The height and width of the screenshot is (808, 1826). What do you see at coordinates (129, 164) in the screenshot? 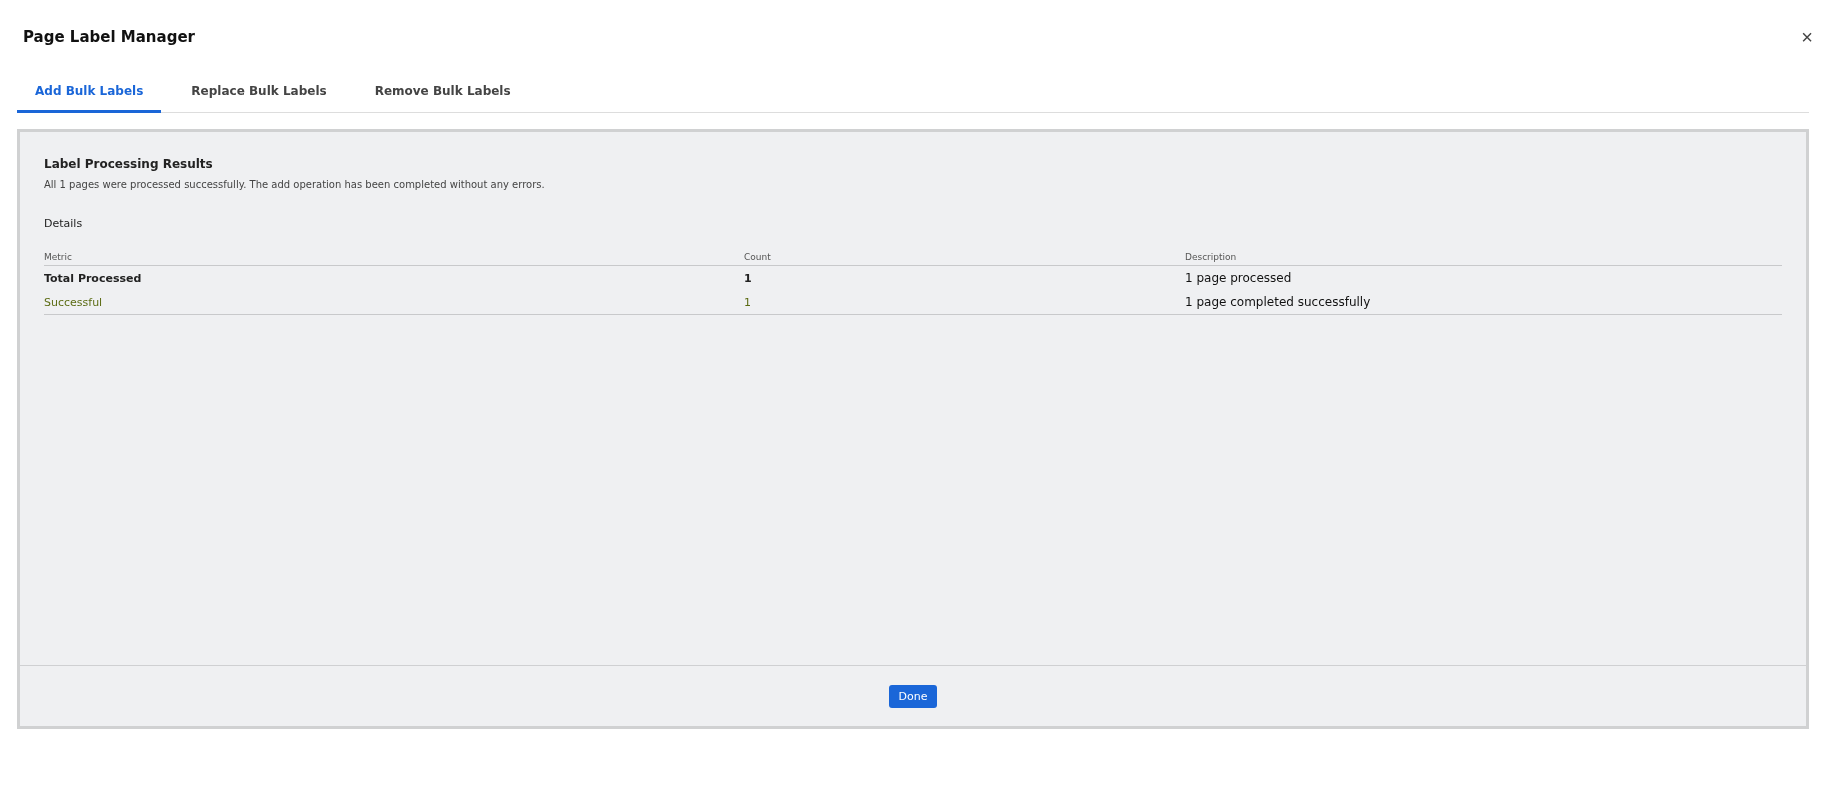
I see `results-title: Label Processing Results` at bounding box center [129, 164].